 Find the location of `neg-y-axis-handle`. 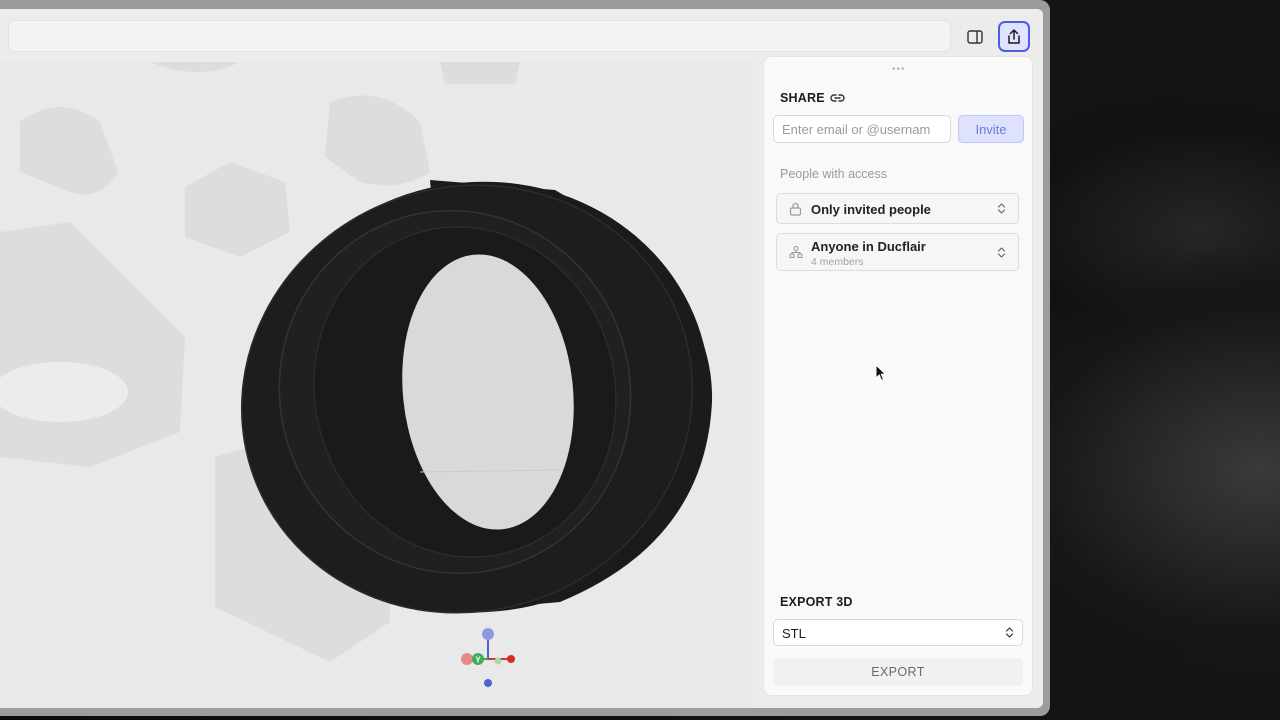

neg-y-axis-handle is located at coordinates (498, 661).